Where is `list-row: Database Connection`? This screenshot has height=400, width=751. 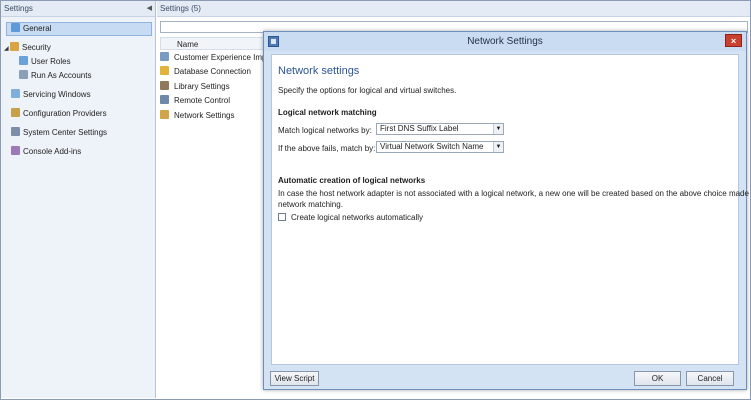 list-row: Database Connection is located at coordinates (212, 72).